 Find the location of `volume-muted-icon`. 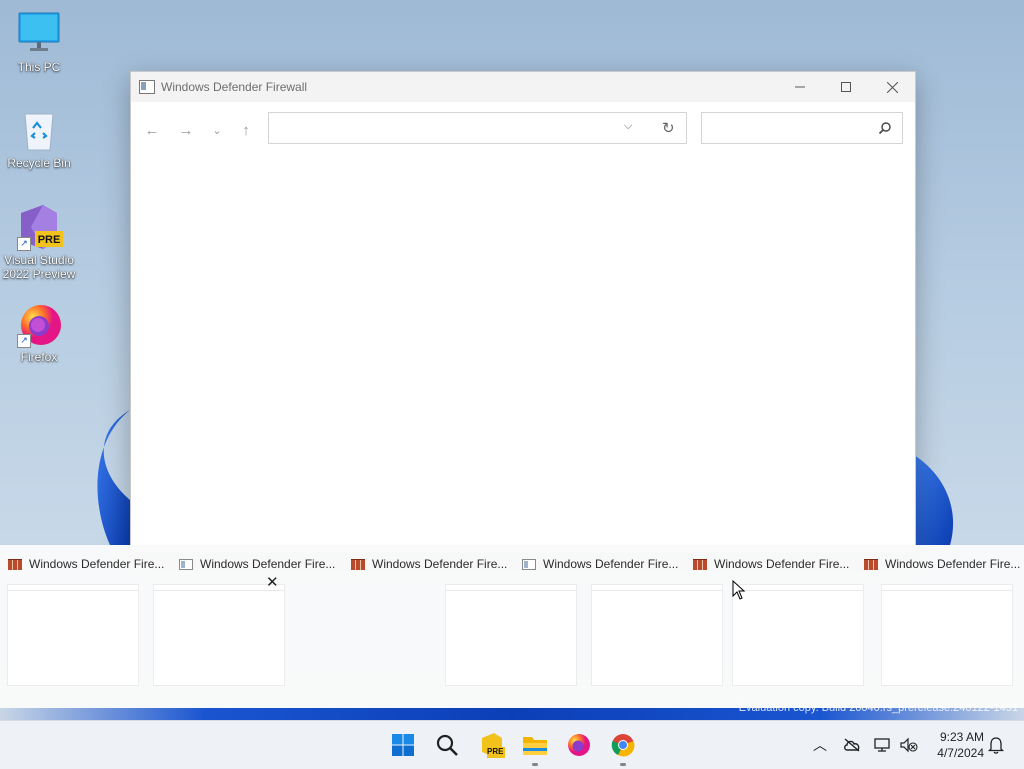

volume-muted-icon is located at coordinates (909, 745).